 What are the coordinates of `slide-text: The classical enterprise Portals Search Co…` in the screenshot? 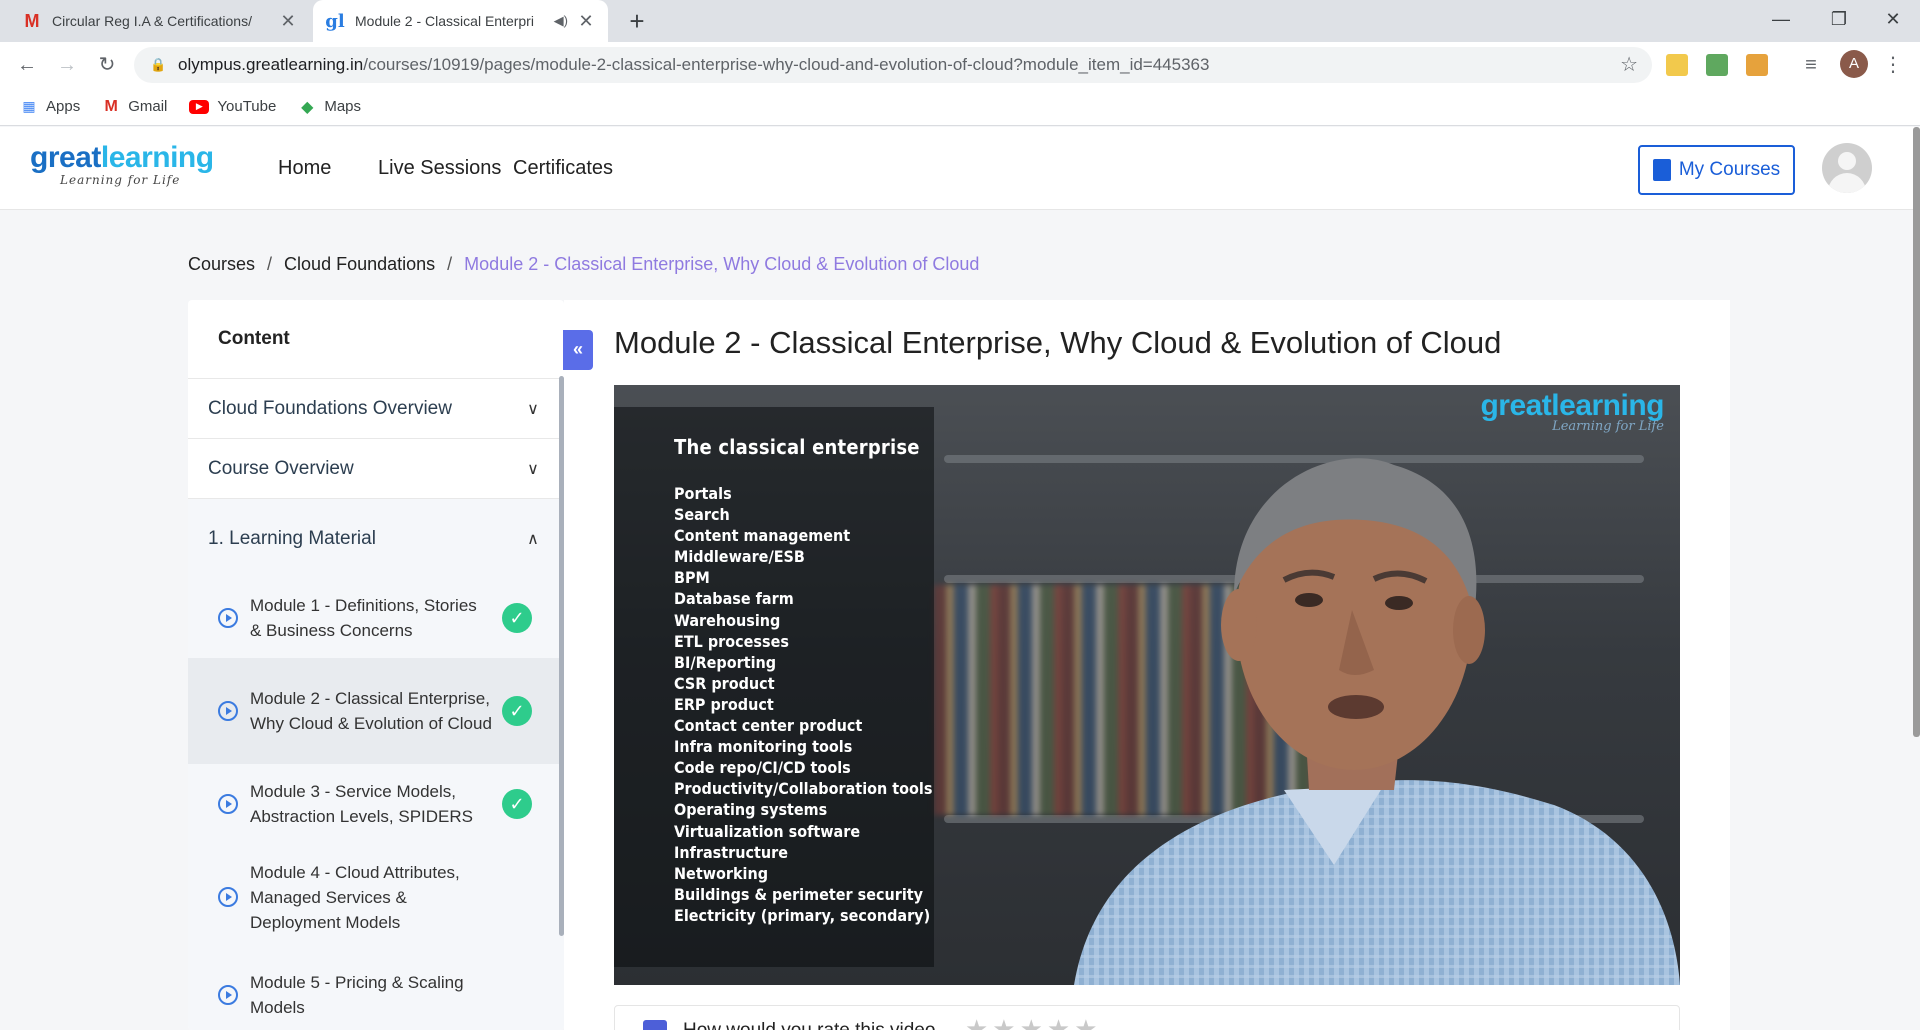 It's located at (803, 680).